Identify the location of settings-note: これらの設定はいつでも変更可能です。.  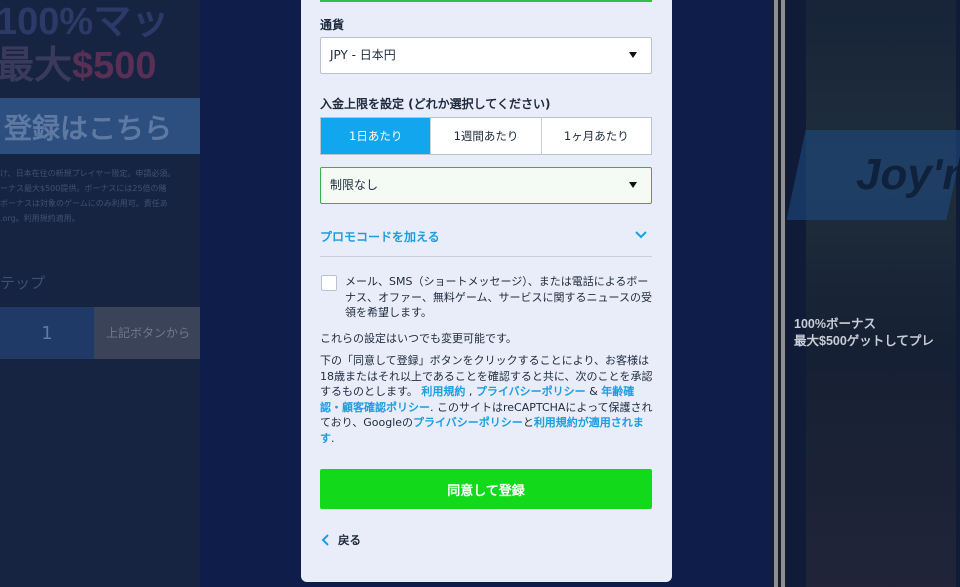
(418, 338).